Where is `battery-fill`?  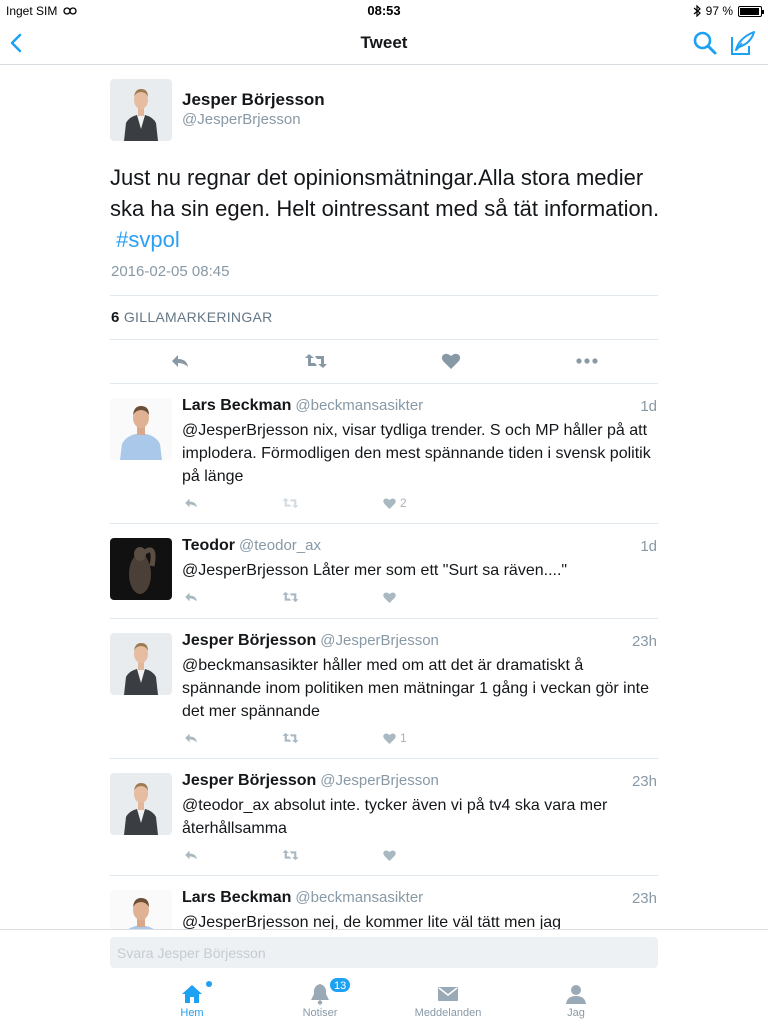
battery-fill is located at coordinates (750, 11).